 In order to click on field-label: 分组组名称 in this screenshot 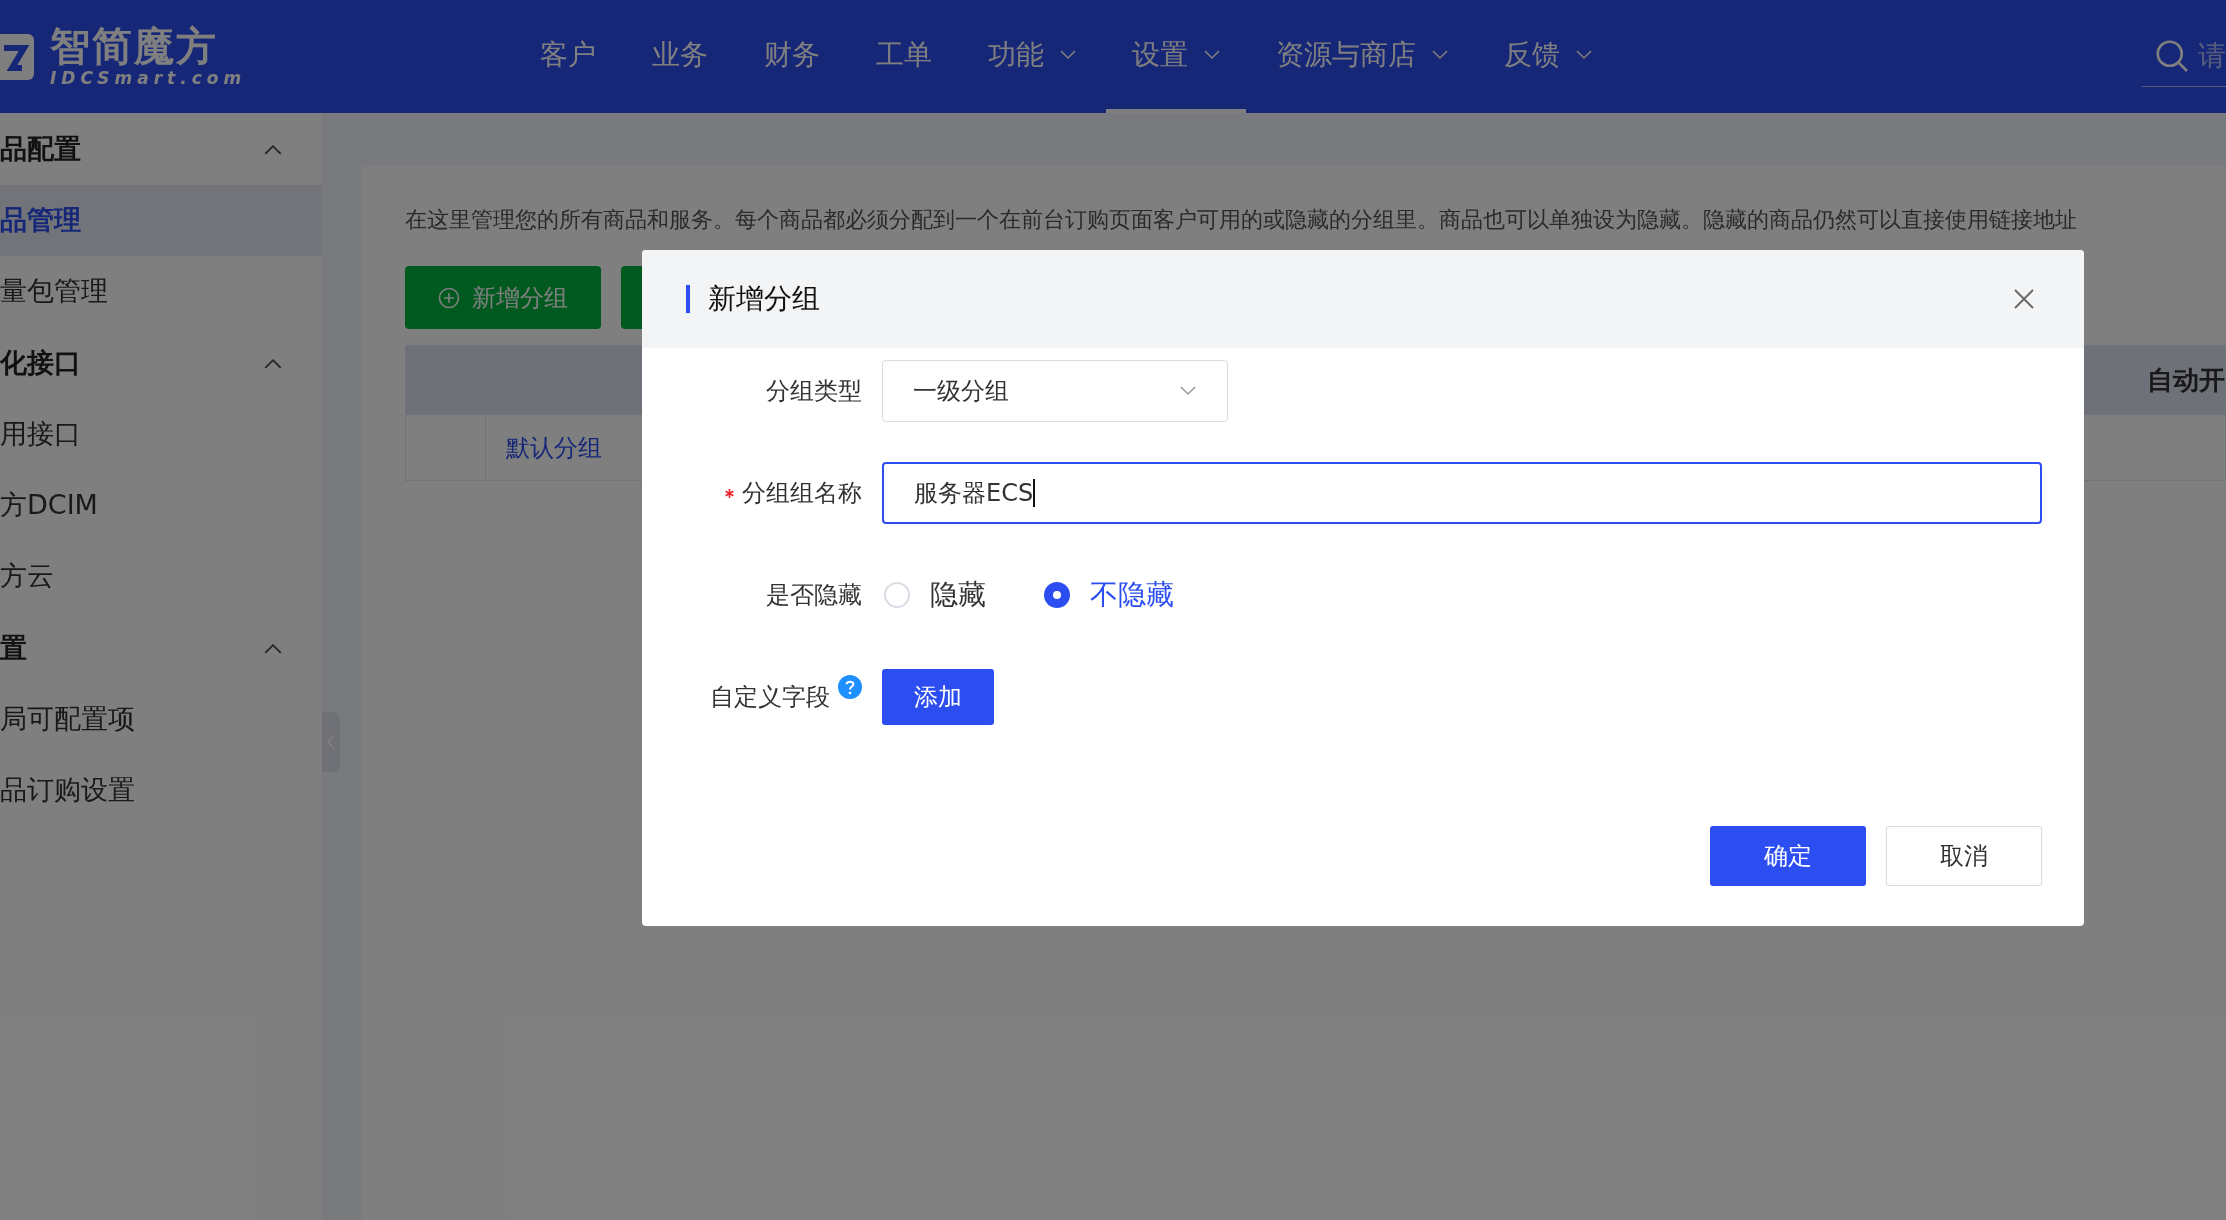, I will do `click(802, 493)`.